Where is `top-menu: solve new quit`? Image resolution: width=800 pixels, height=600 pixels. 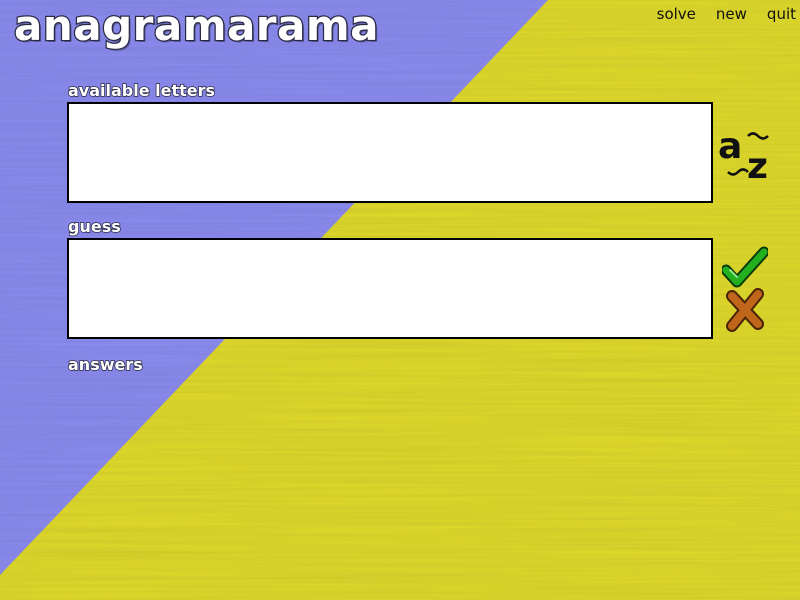 top-menu: solve new quit is located at coordinates (726, 14).